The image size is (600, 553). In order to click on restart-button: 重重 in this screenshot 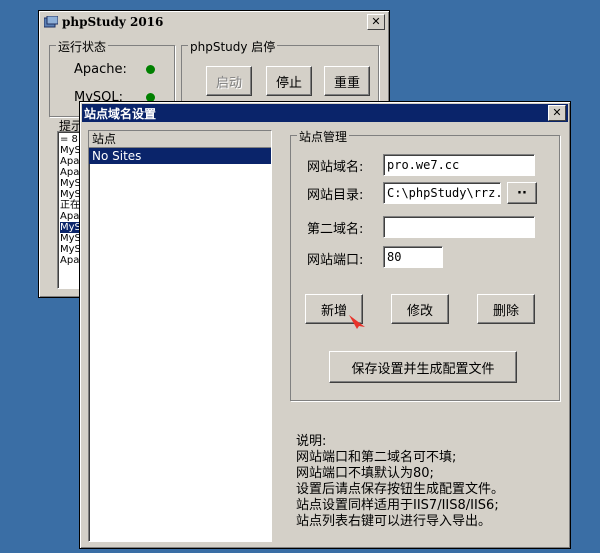, I will do `click(347, 81)`.